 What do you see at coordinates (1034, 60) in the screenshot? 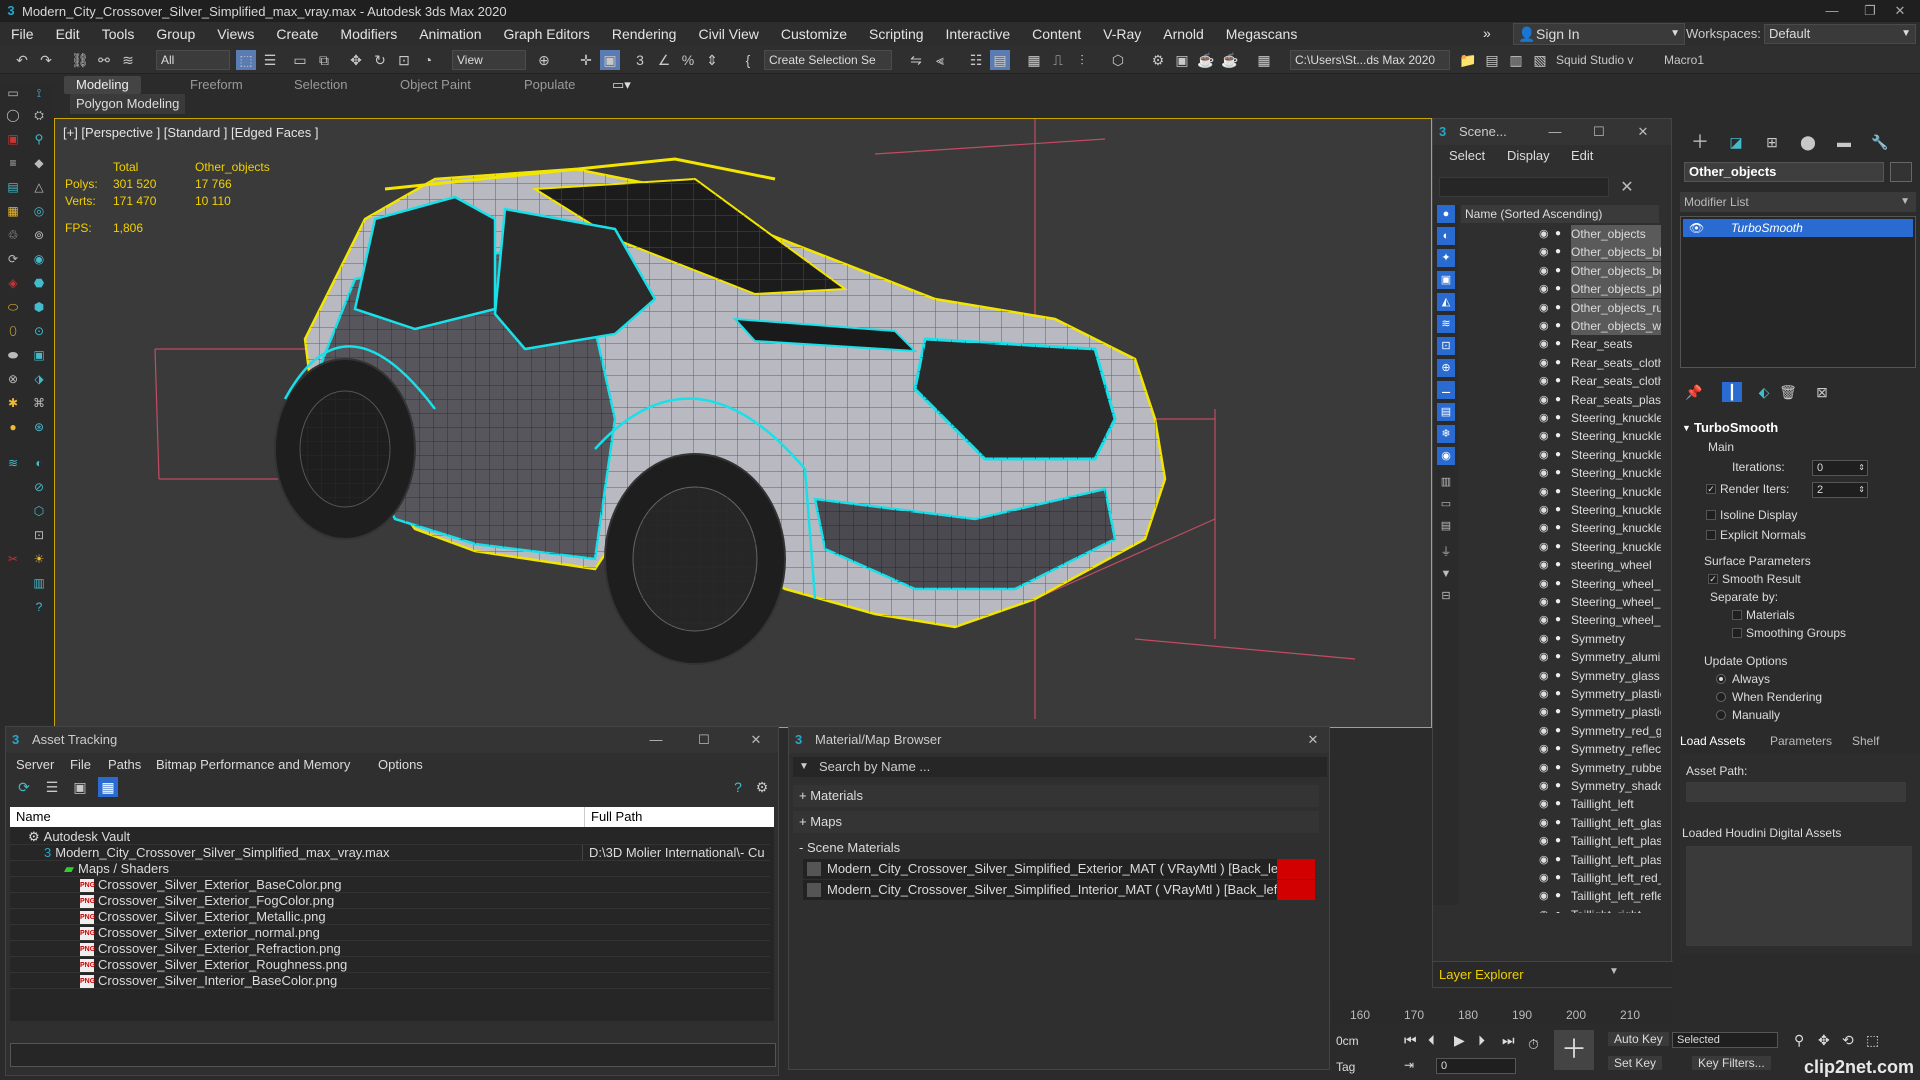
I see `toggle-ribbon-icon: ▦` at bounding box center [1034, 60].